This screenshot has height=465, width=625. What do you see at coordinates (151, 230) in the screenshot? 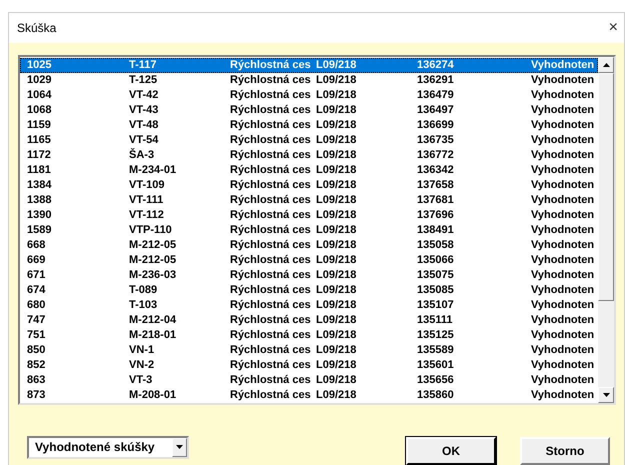
I see `list-cell-text: VTP-110` at bounding box center [151, 230].